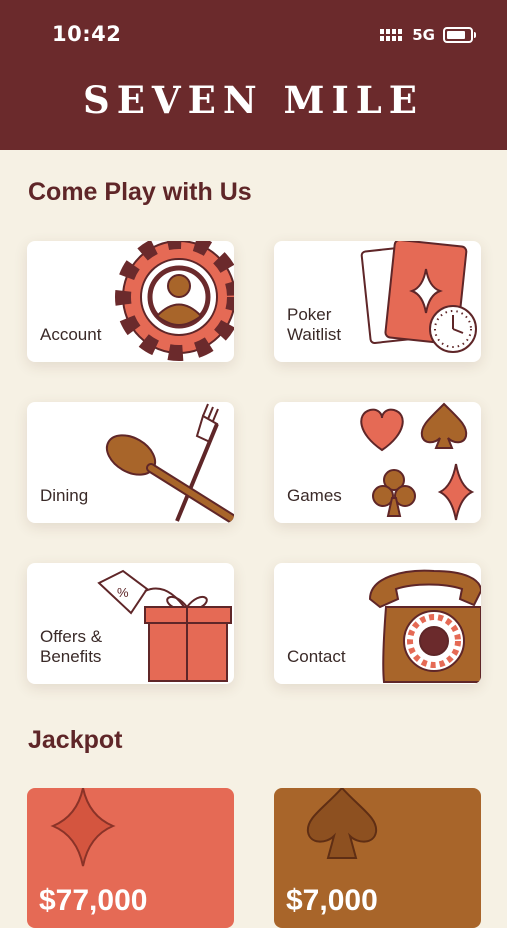 This screenshot has height=928, width=507. I want to click on signal-icon, so click(391, 35).